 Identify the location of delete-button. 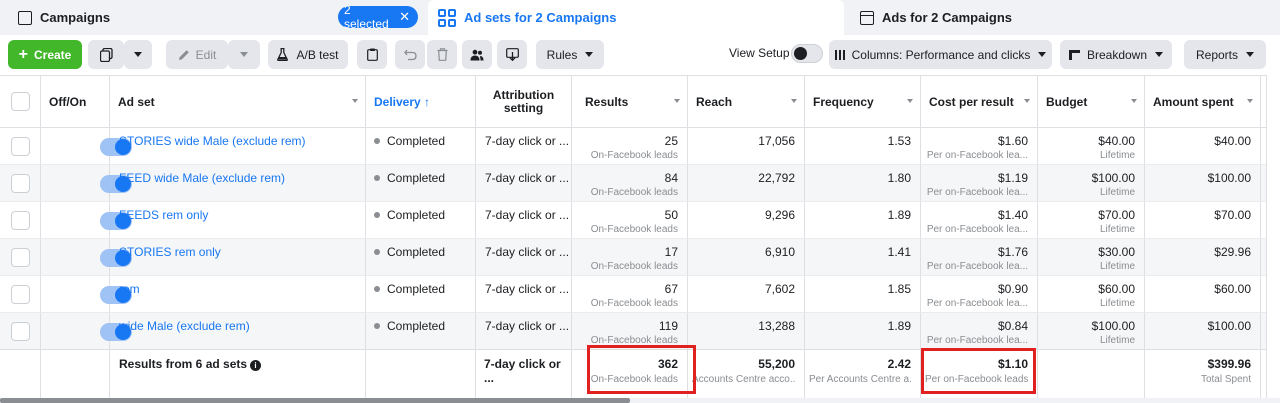
(442, 54).